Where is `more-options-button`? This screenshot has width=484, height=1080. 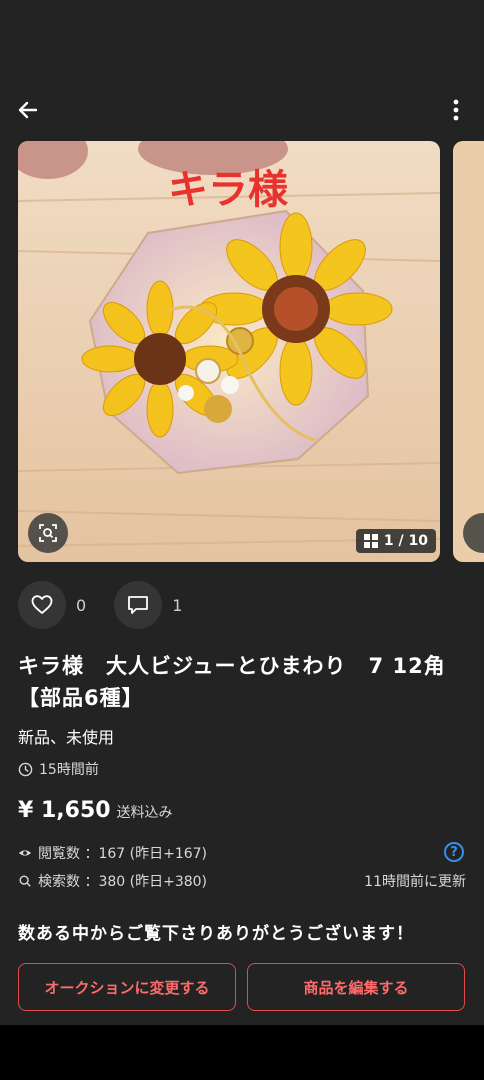
more-options-button is located at coordinates (456, 110).